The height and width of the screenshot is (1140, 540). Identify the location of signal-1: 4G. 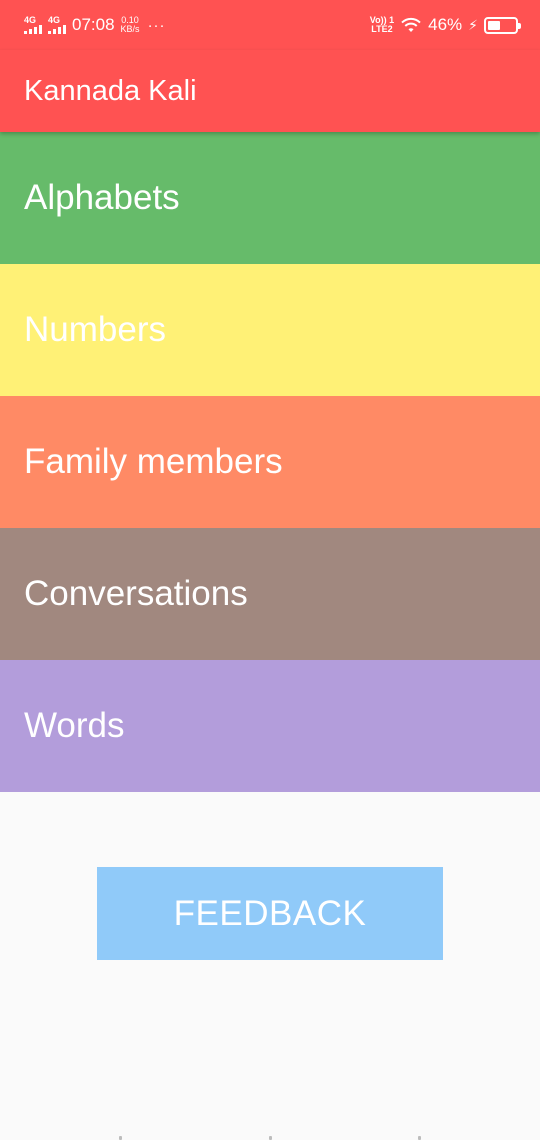
(33, 25).